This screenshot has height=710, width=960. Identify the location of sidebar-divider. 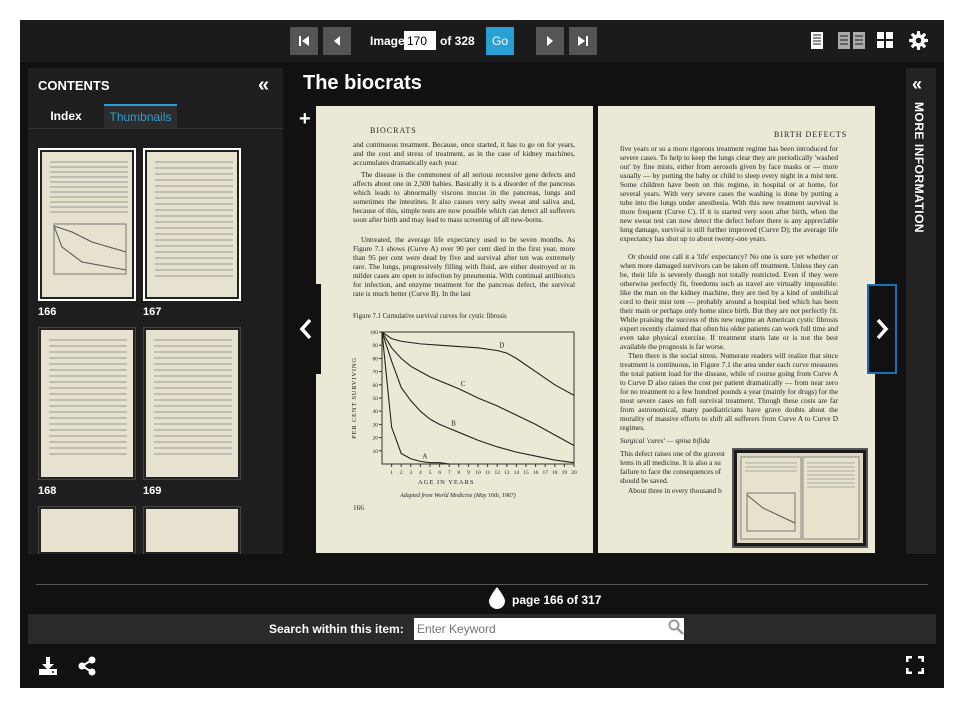
(155, 128).